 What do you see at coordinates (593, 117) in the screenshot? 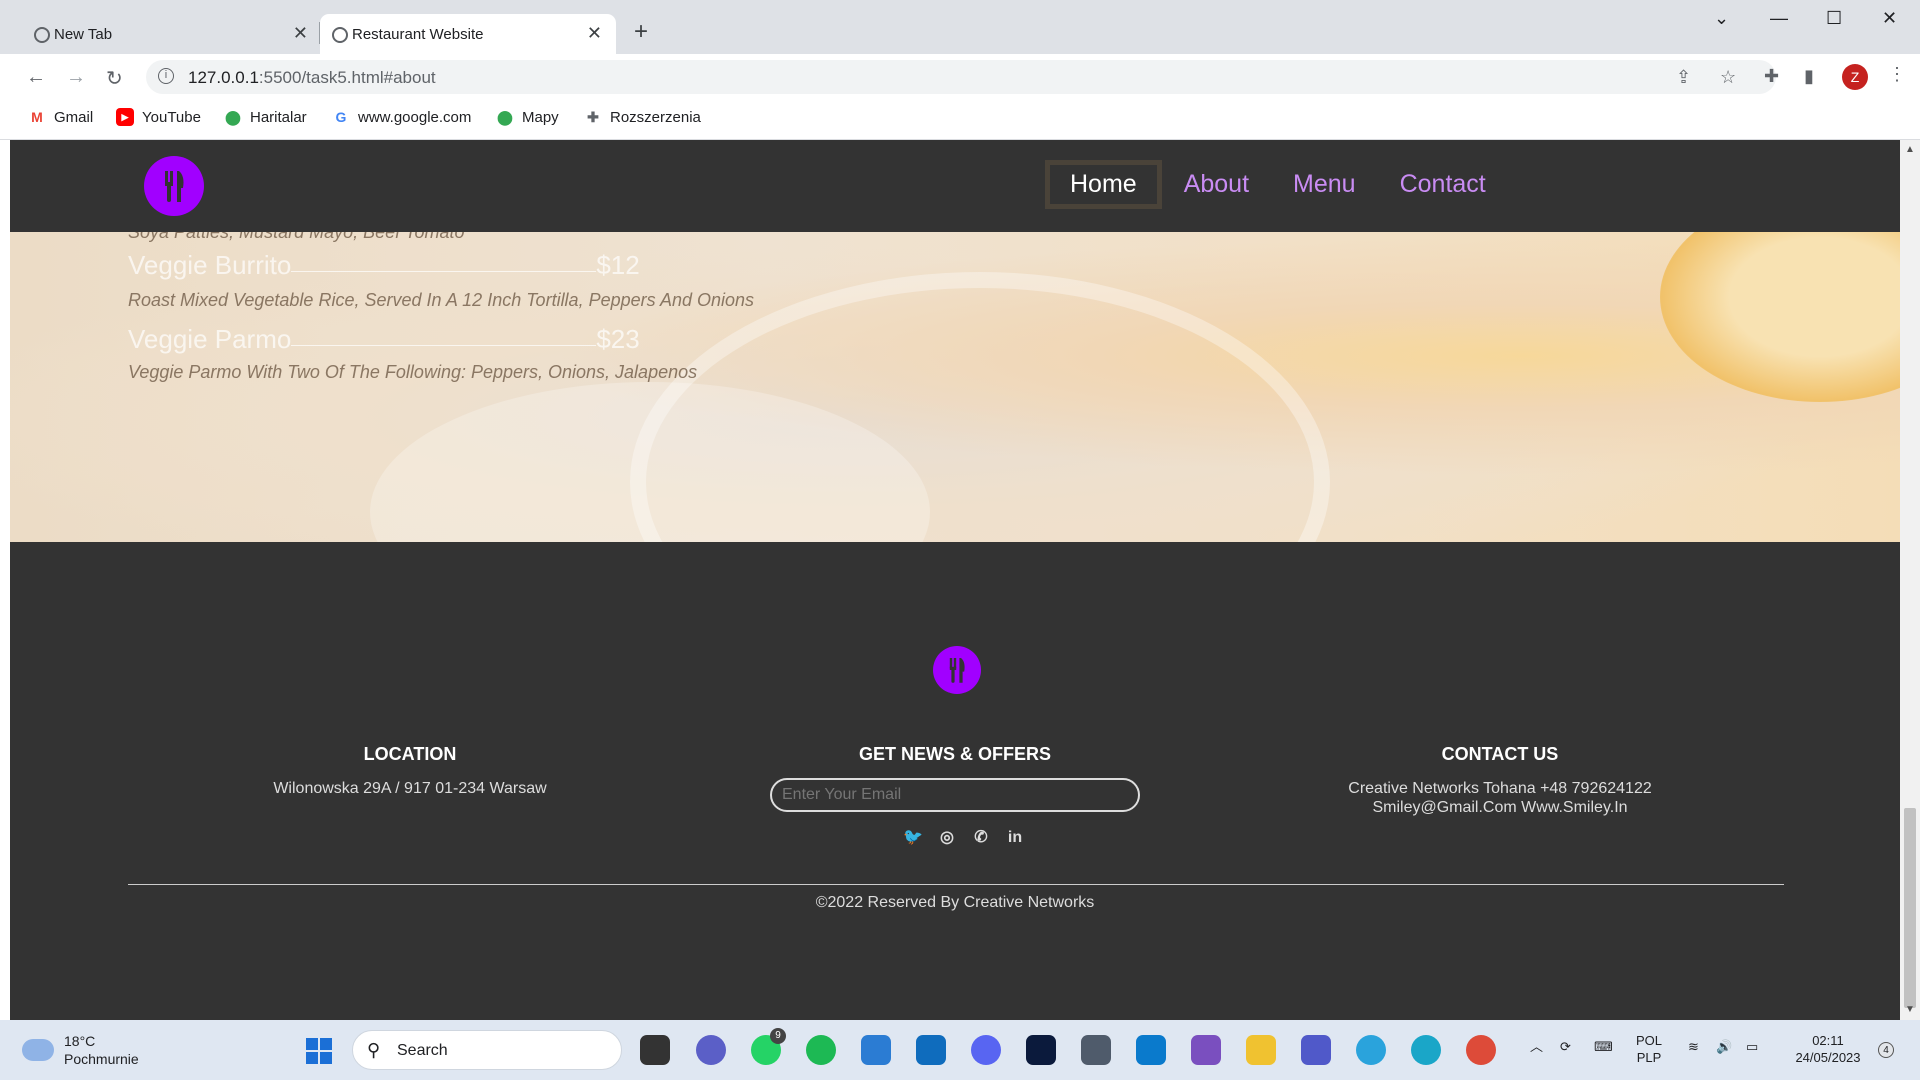
I see `puzzle-icon: ✚` at bounding box center [593, 117].